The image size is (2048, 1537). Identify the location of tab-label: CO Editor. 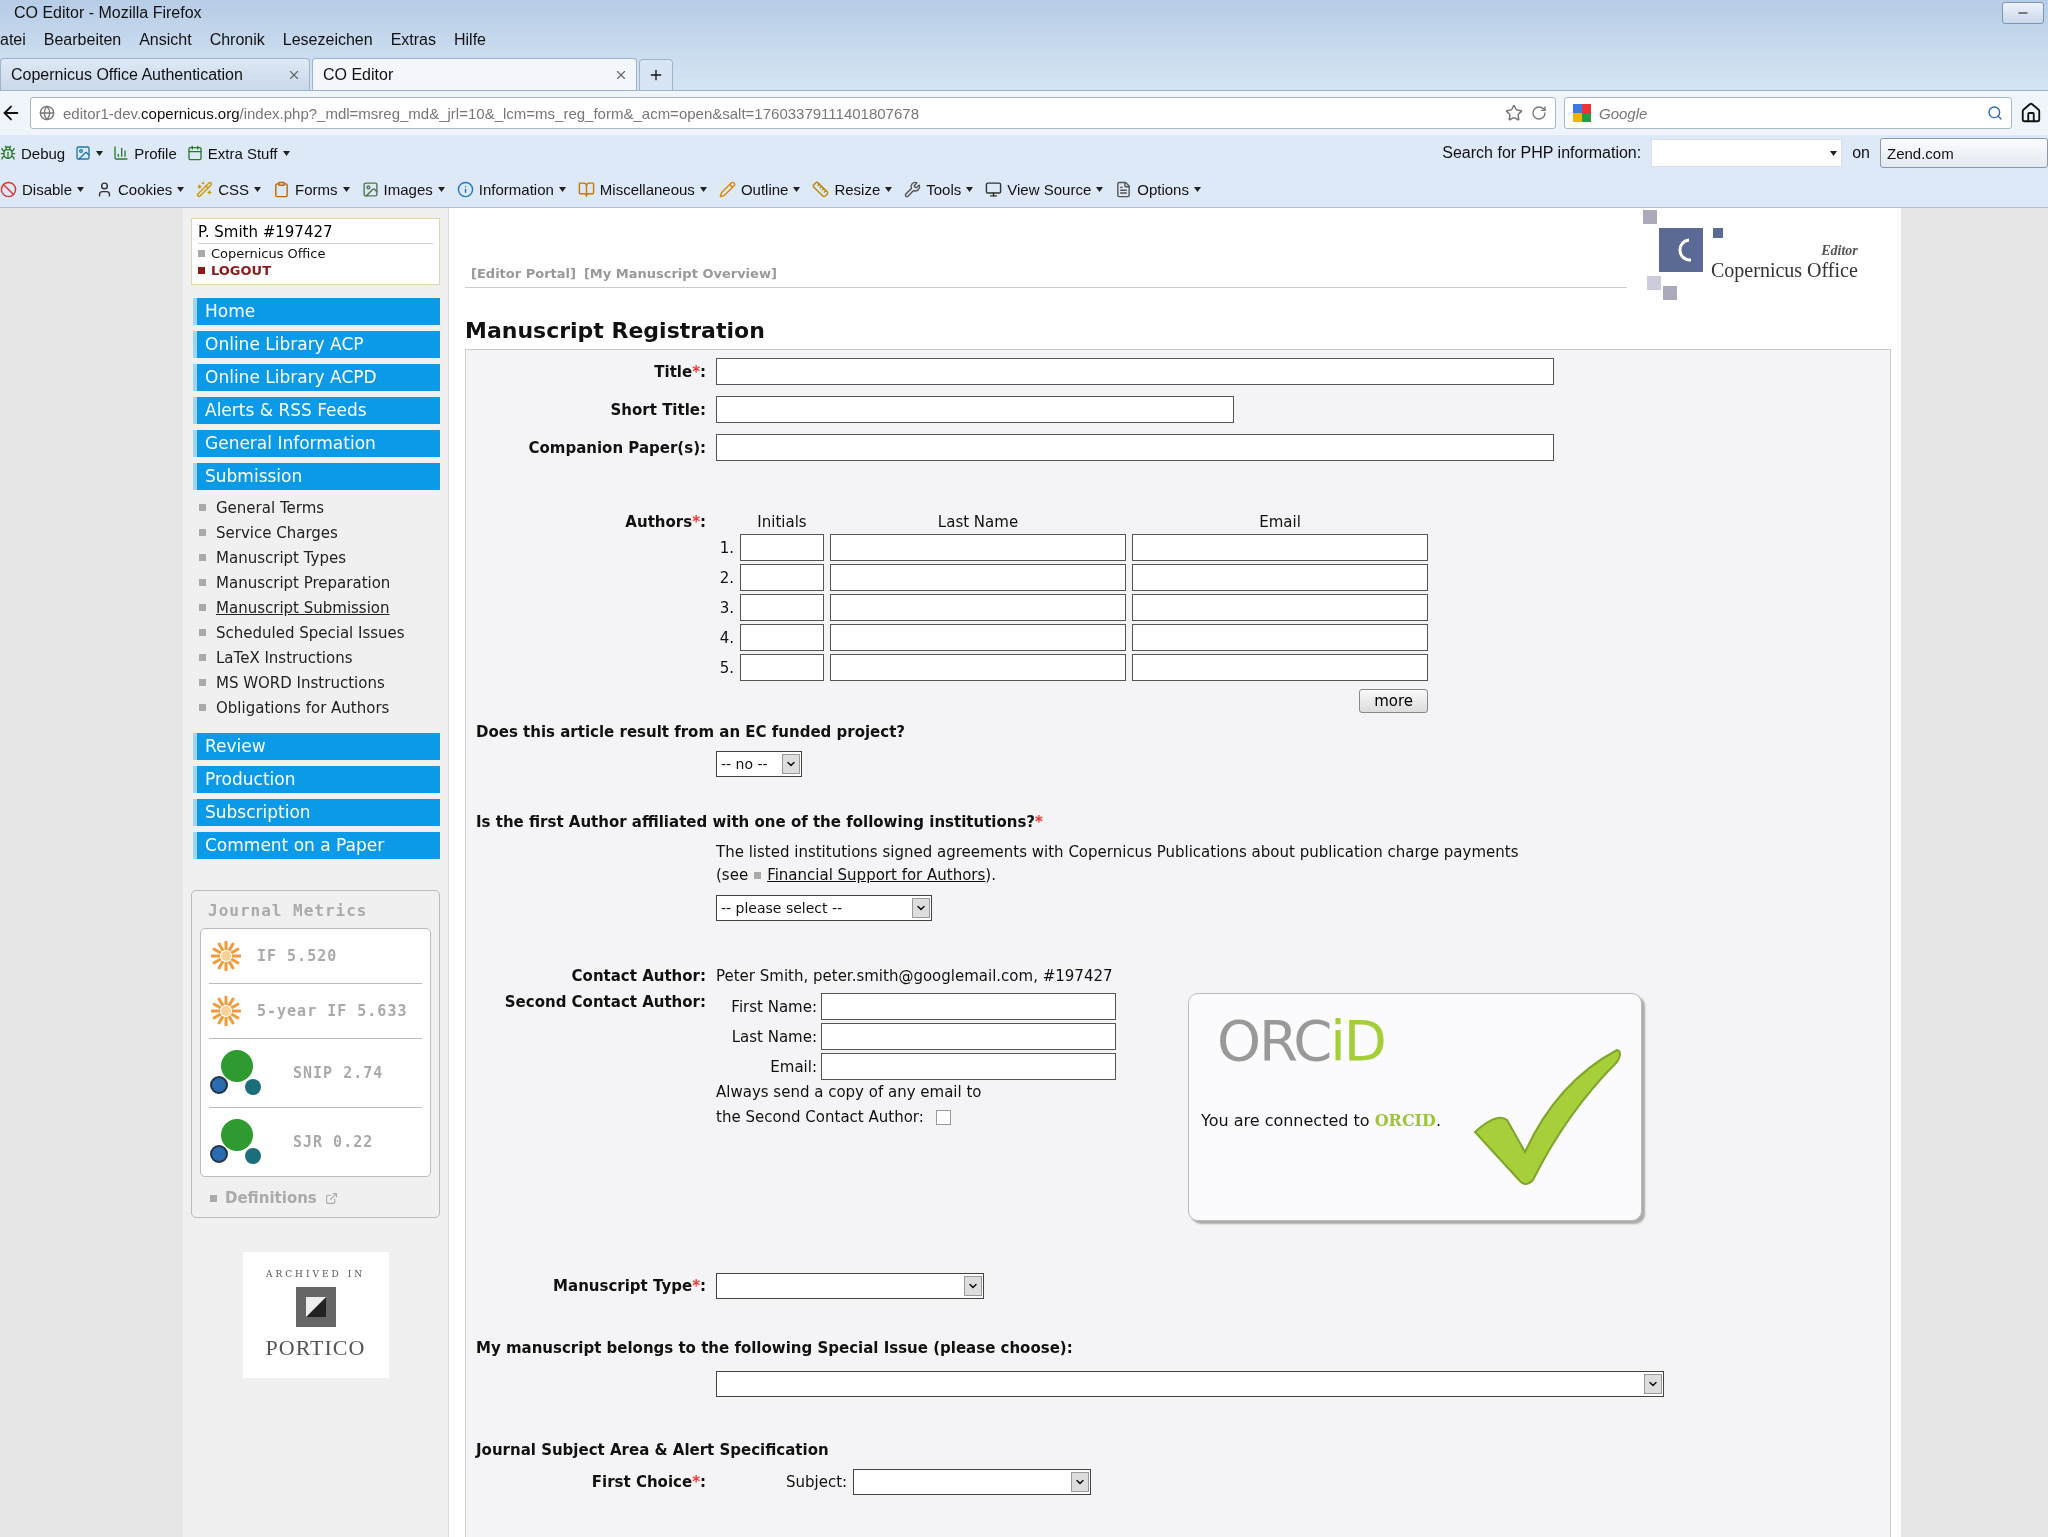
(358, 74).